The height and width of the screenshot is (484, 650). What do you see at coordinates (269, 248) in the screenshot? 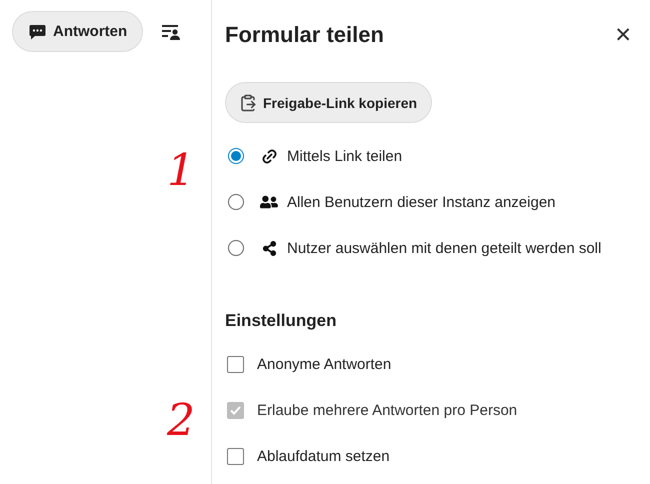
I see `share-icon` at bounding box center [269, 248].